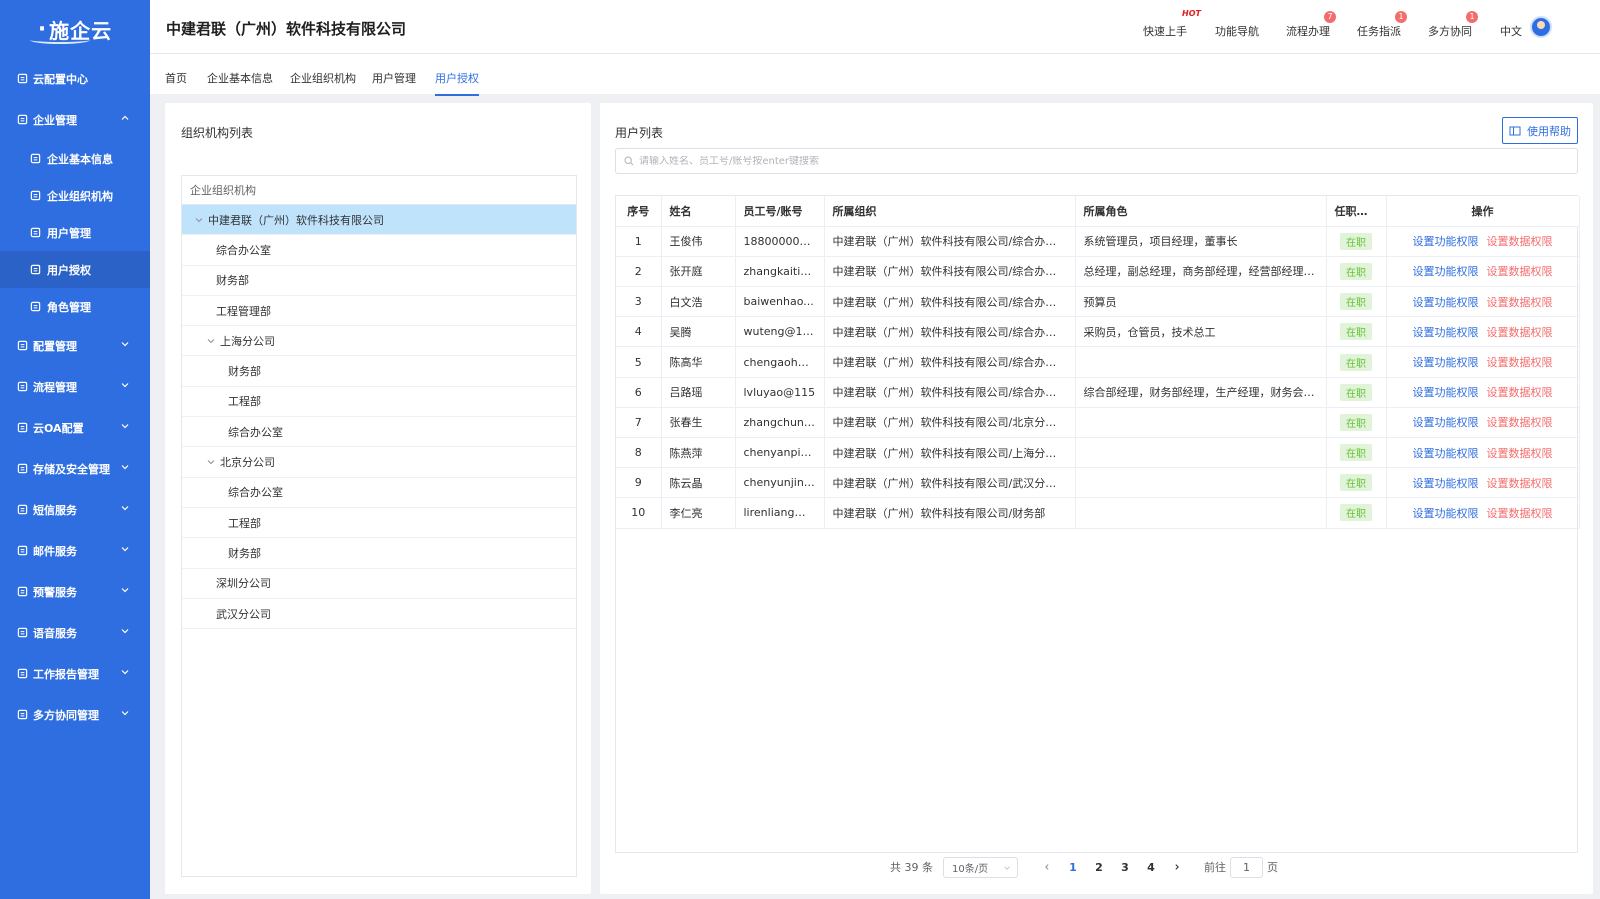 The image size is (1600, 899). Describe the element at coordinates (379, 220) in the screenshot. I see `tree-node: 中建君联（广州）软件科技有限公司` at that location.